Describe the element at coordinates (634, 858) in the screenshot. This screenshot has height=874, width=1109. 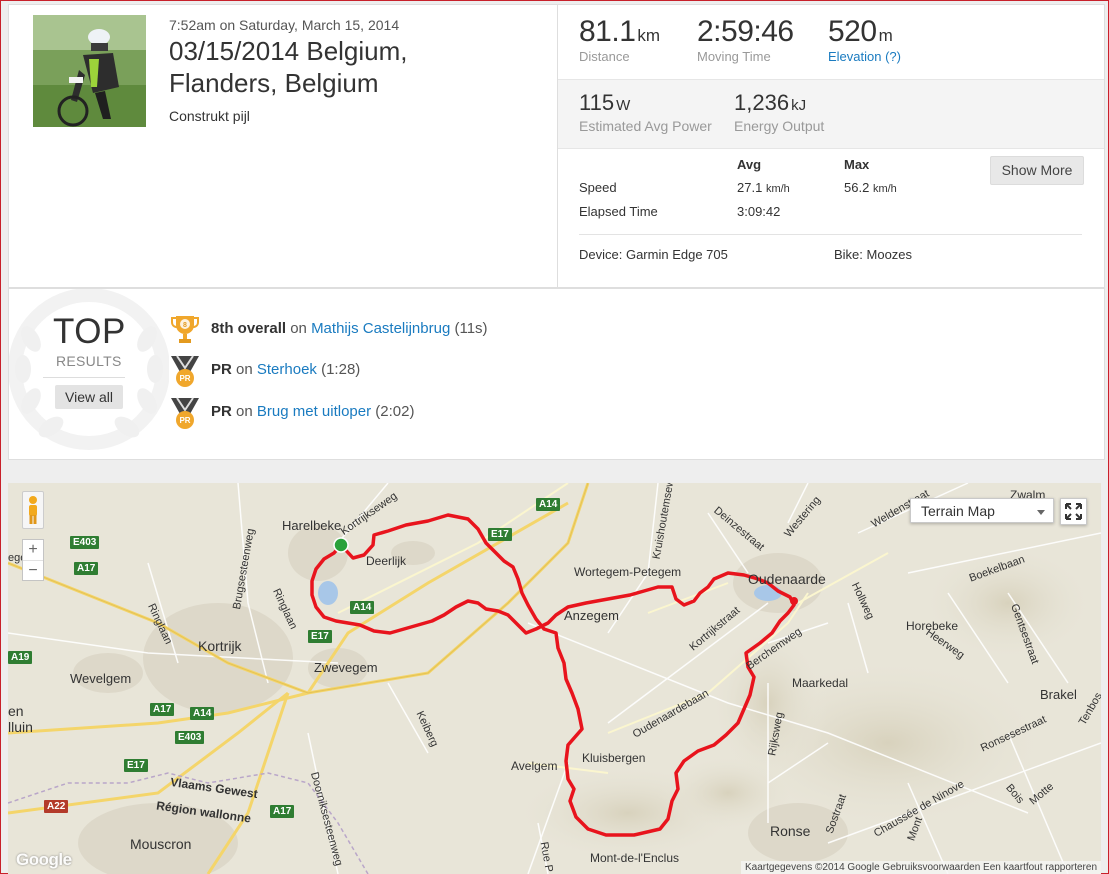
I see `map-label-mont-de-l-enclus: Mont-de-l'Enclus` at that location.